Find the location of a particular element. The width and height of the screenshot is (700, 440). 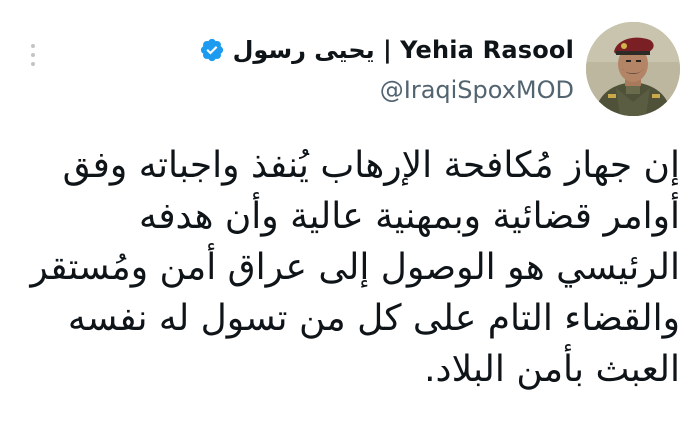

more-options-icon is located at coordinates (33, 55).